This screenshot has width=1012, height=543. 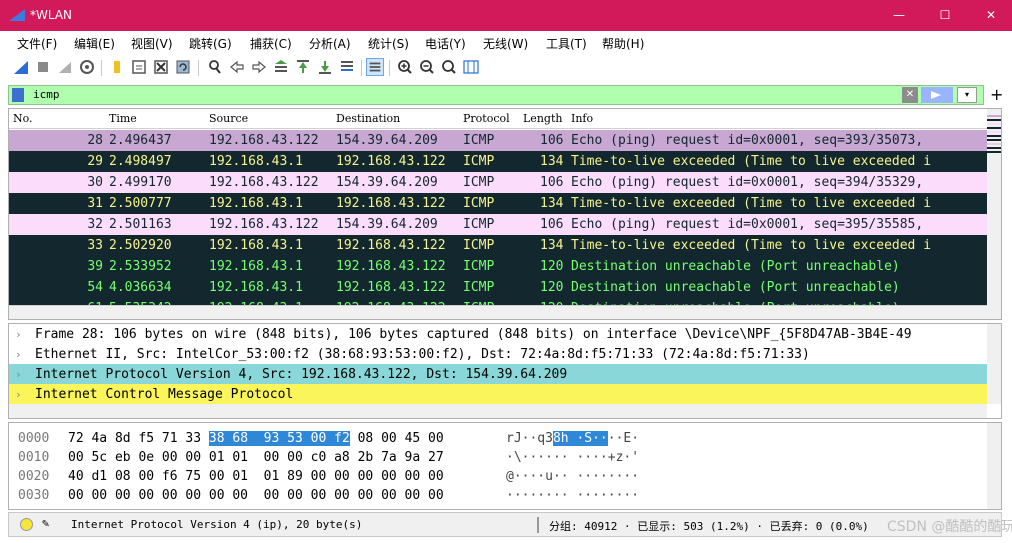 I want to click on colorize-icon, so click(x=375, y=67).